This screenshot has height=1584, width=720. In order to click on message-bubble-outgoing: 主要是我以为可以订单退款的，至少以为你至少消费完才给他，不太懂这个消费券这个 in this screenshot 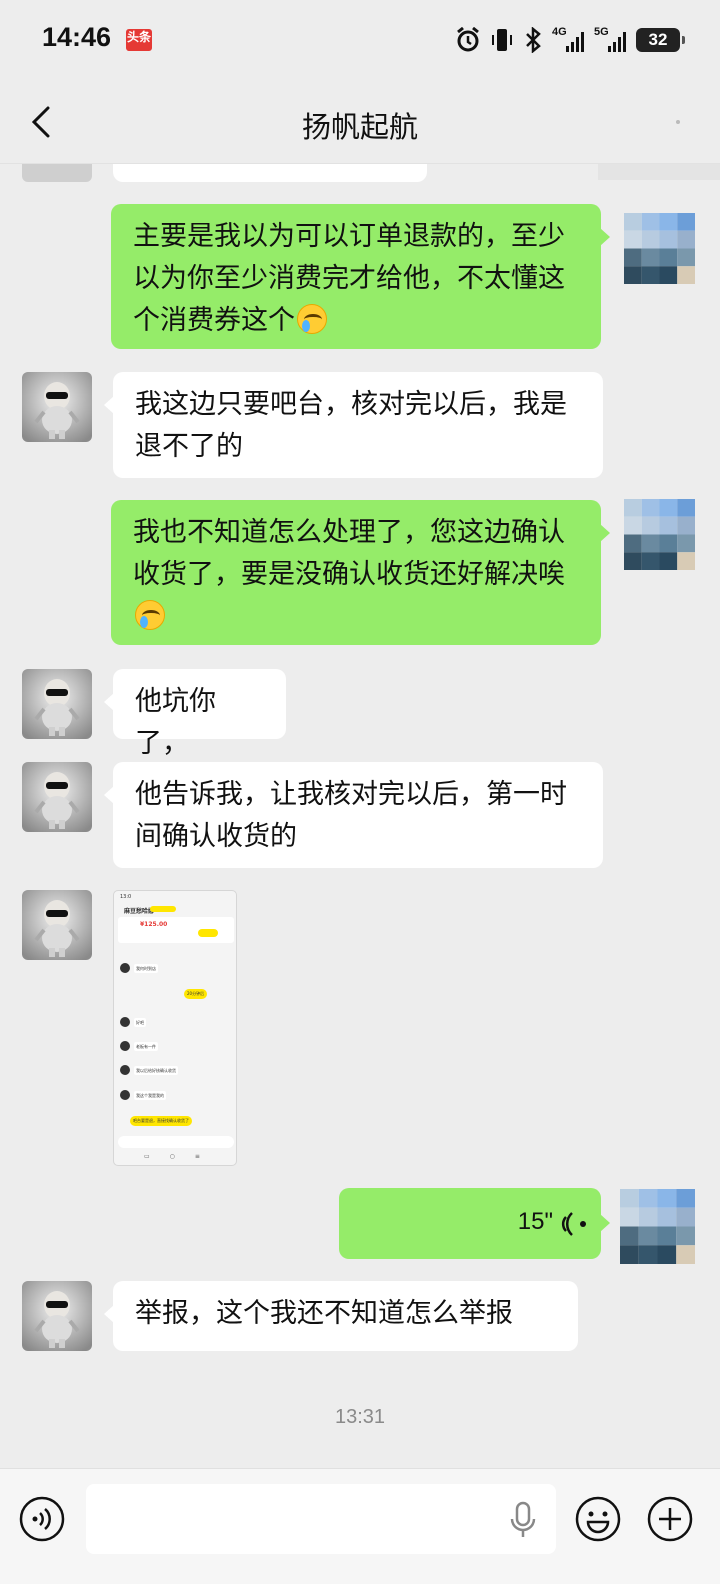, I will do `click(360, 276)`.